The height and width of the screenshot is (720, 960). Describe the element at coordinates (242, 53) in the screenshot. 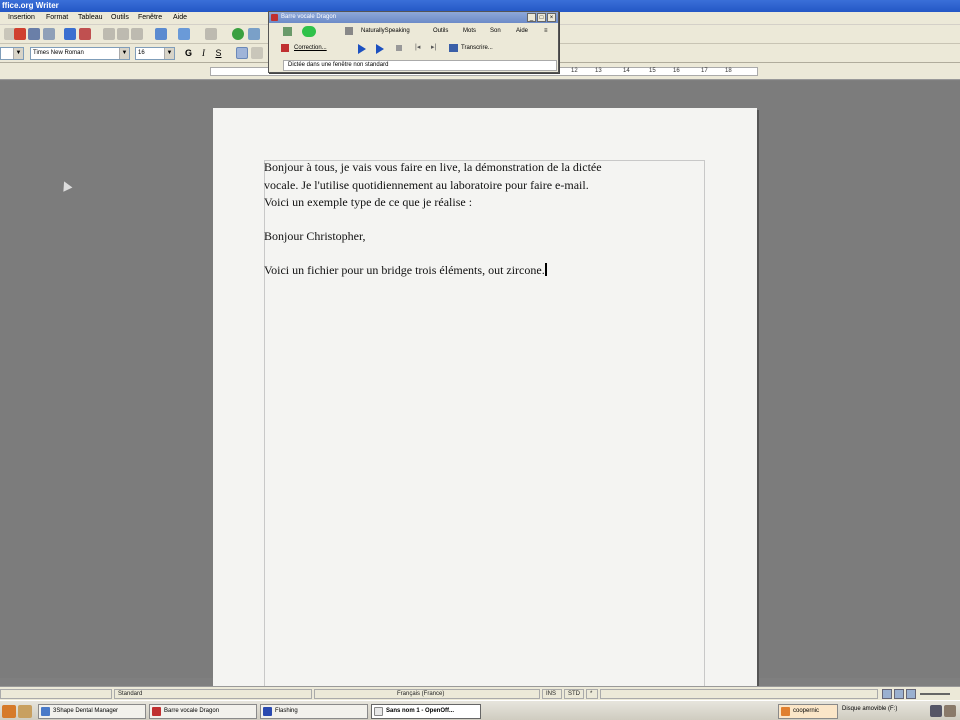

I see `align-left-icon` at that location.